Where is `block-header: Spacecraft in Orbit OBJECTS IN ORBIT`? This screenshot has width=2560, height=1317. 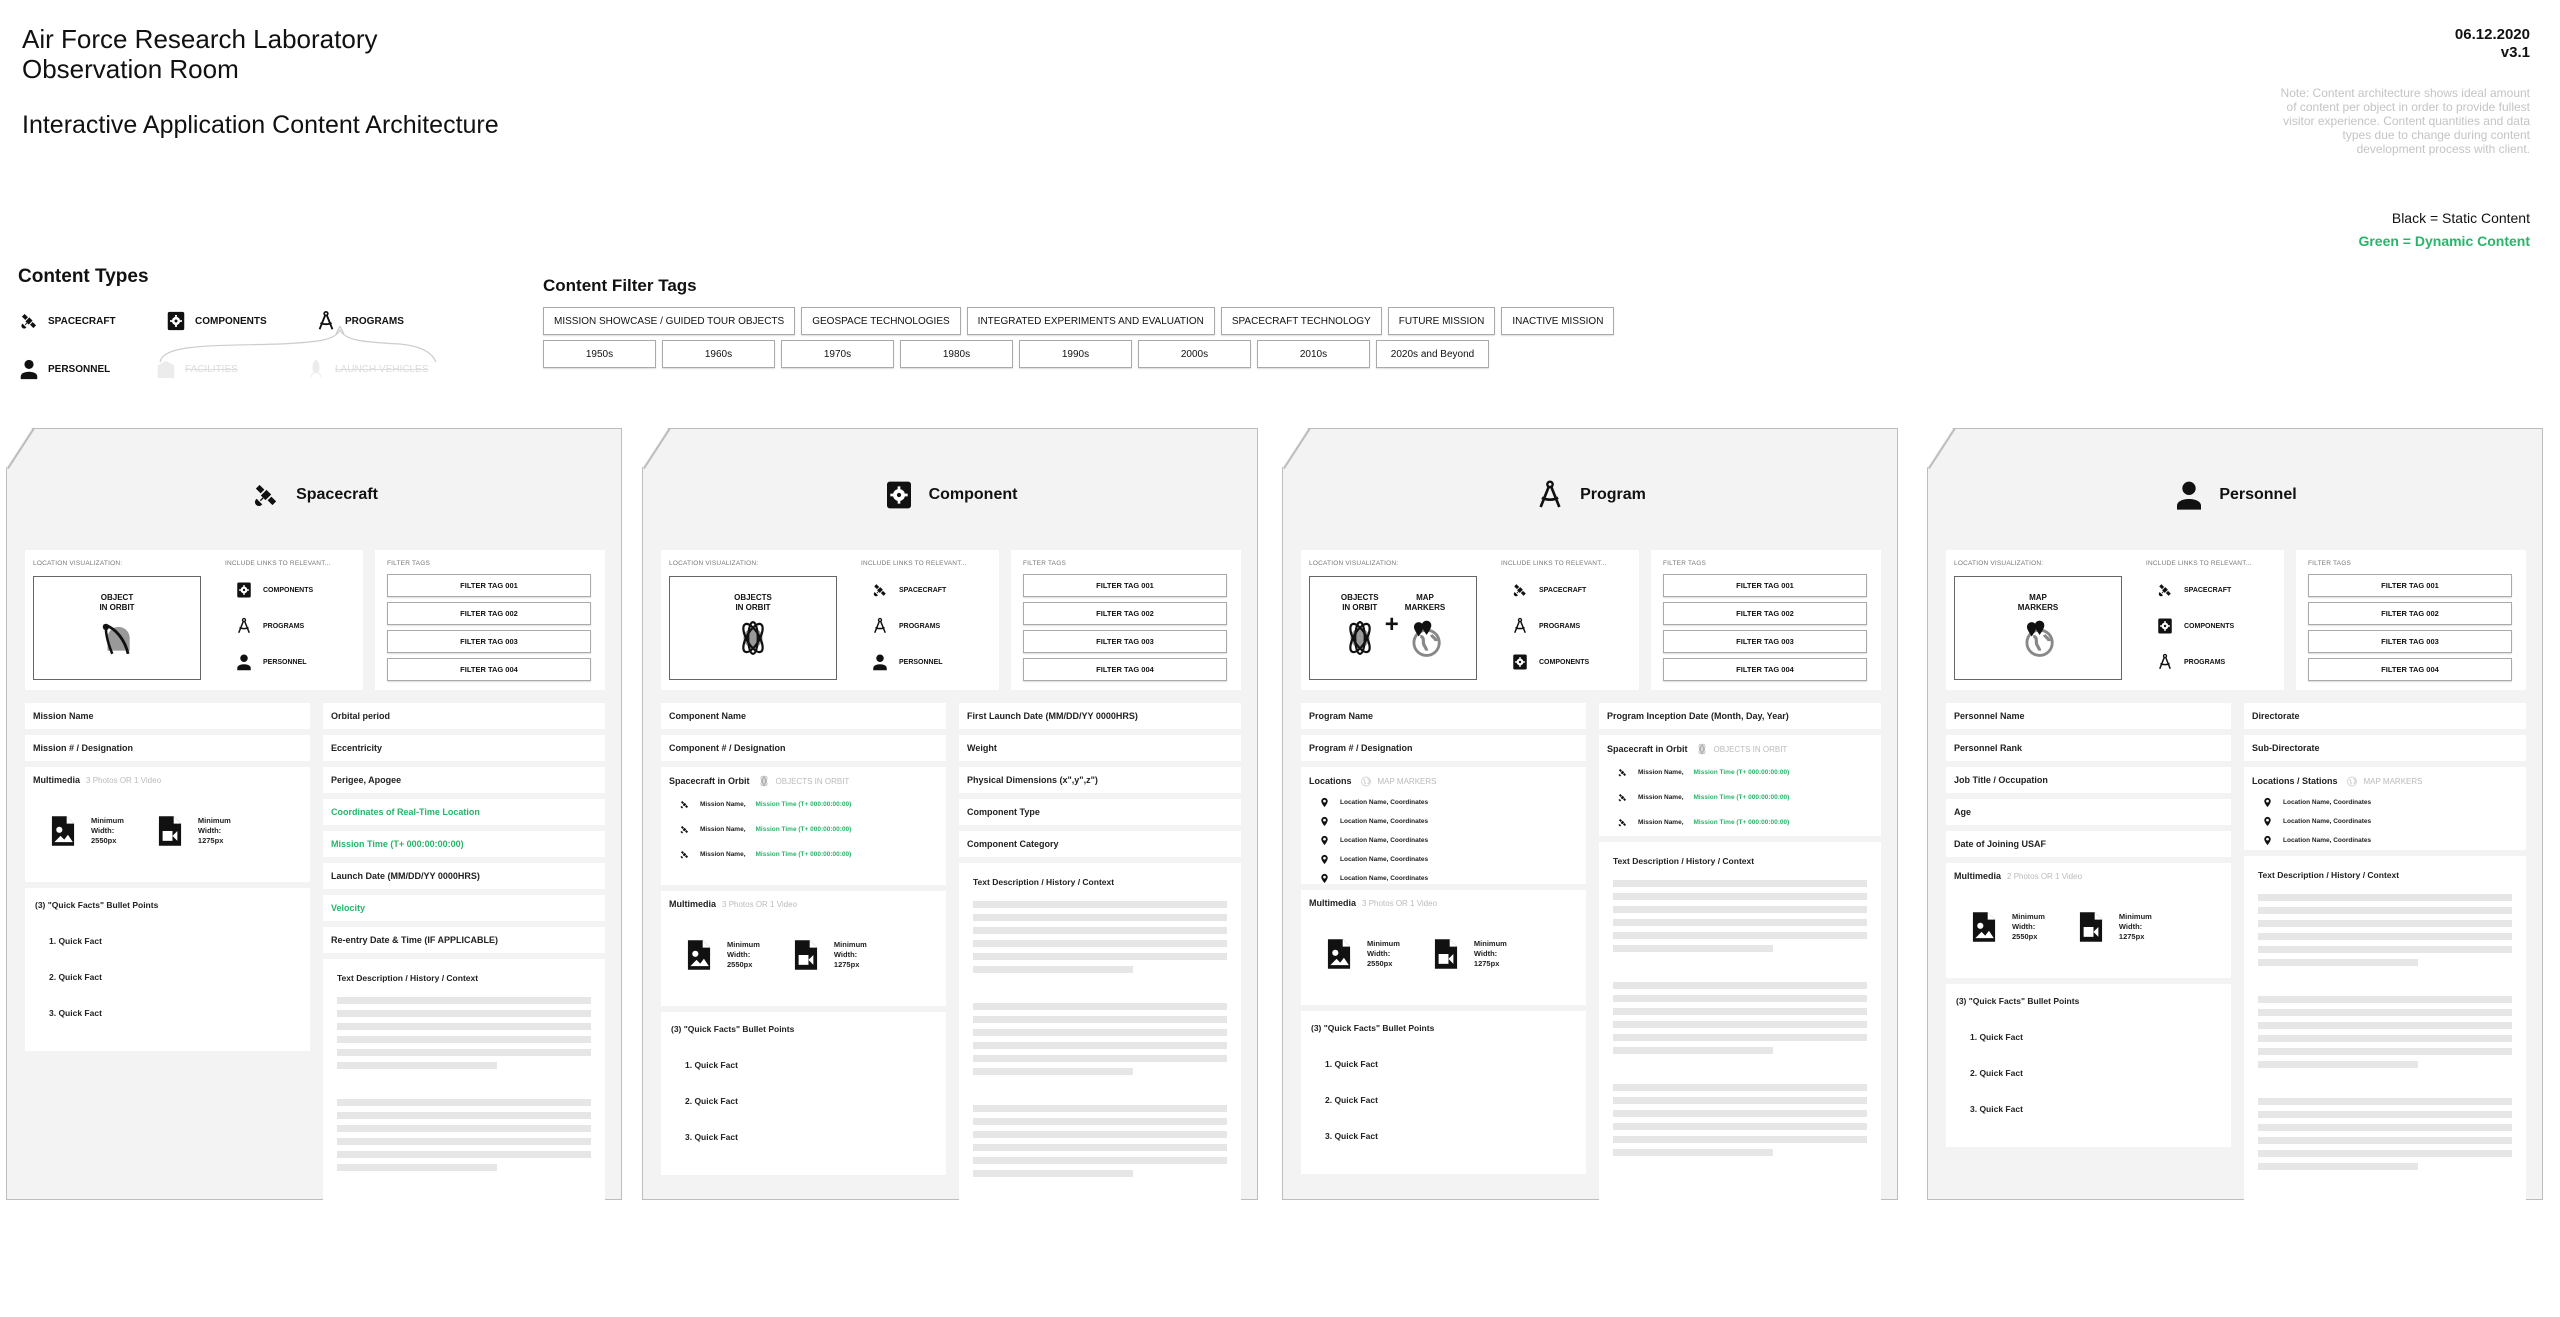 block-header: Spacecraft in Orbit OBJECTS IN ORBIT is located at coordinates (1740, 749).